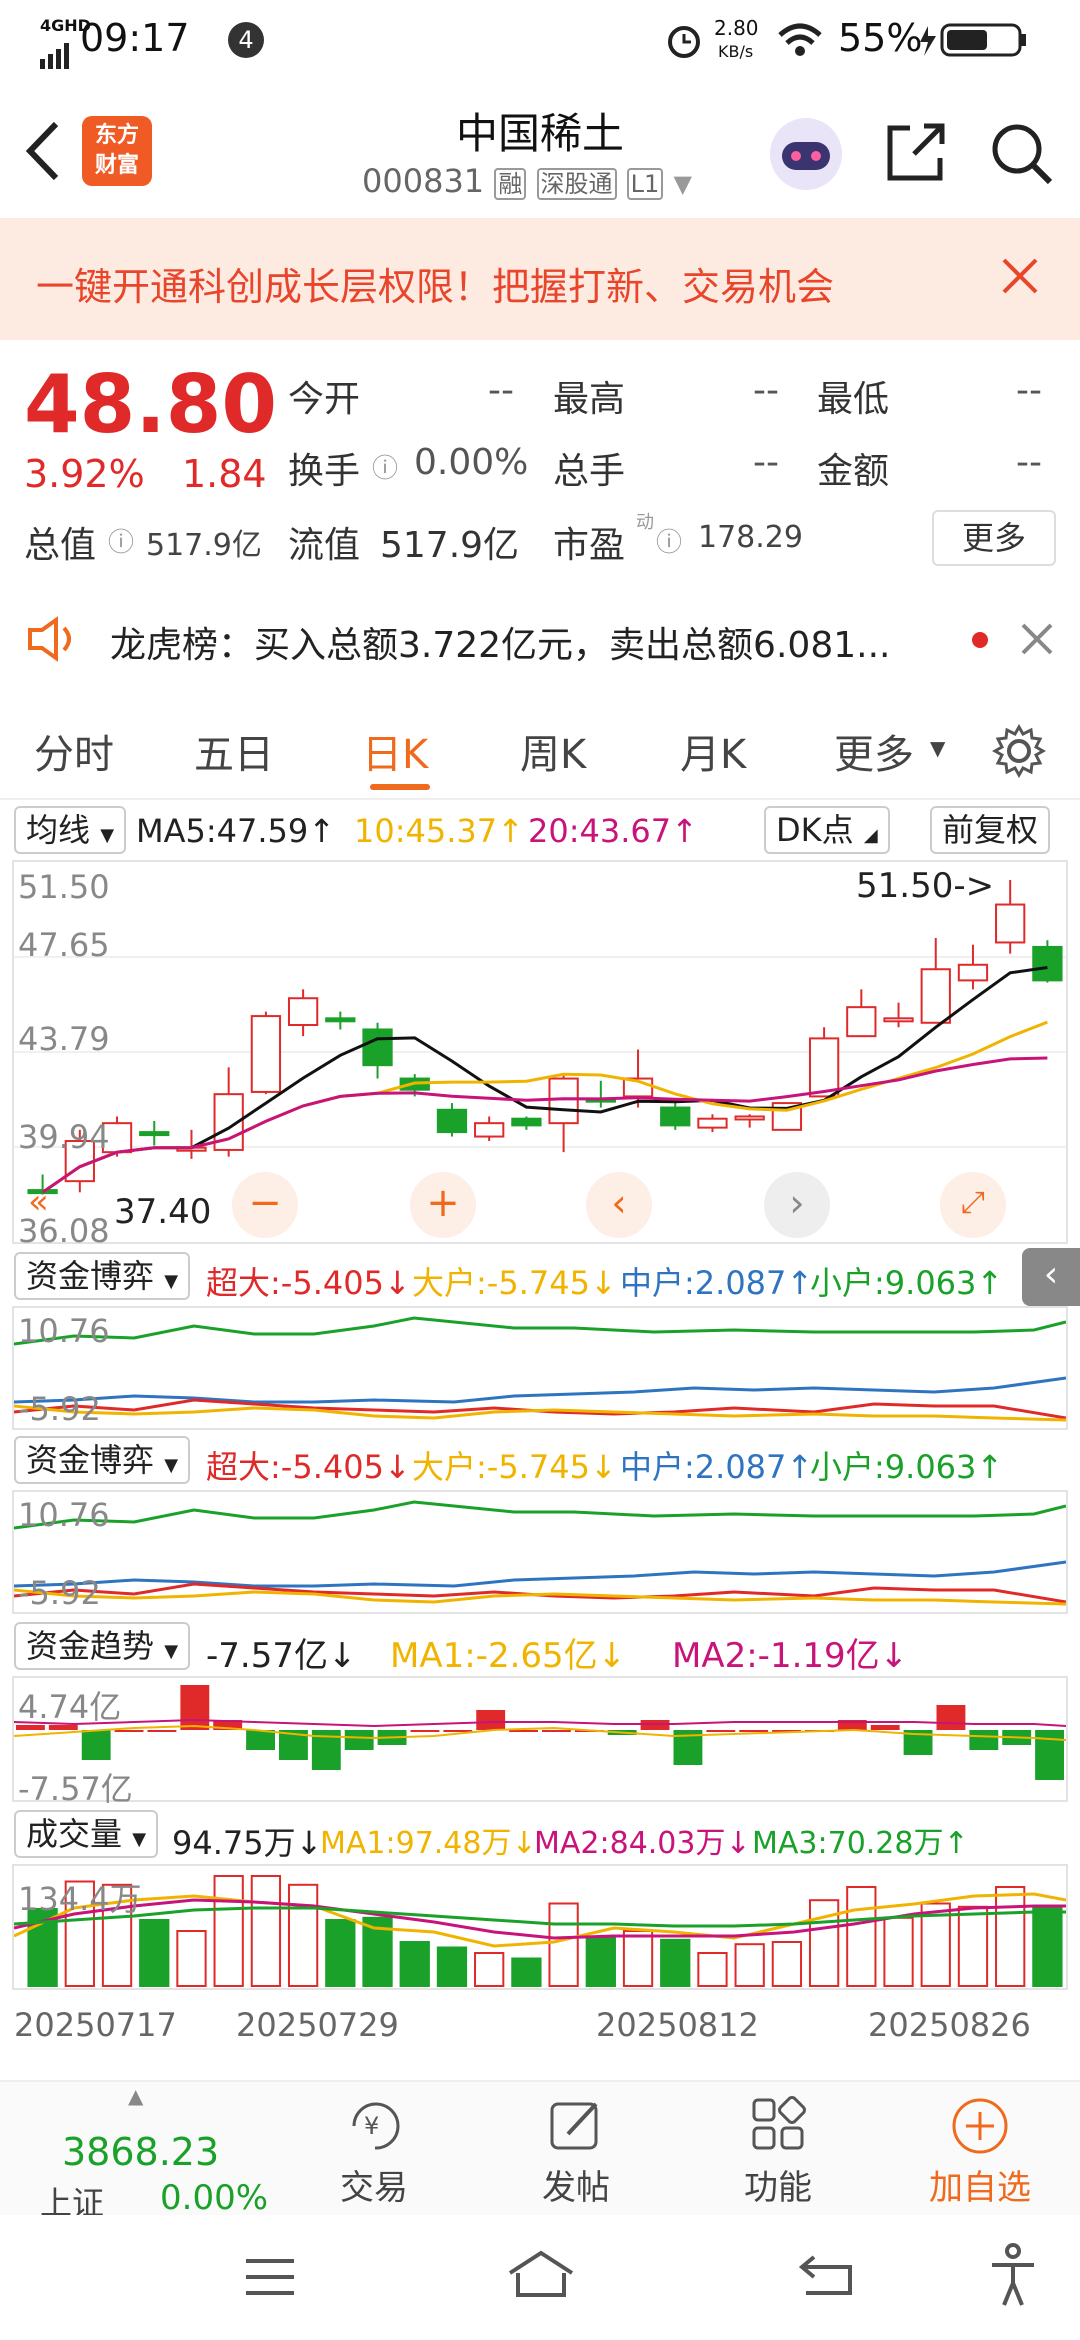 Image resolution: width=1080 pixels, height=2340 pixels. I want to click on dk-point-button: DK点 ◢, so click(827, 830).